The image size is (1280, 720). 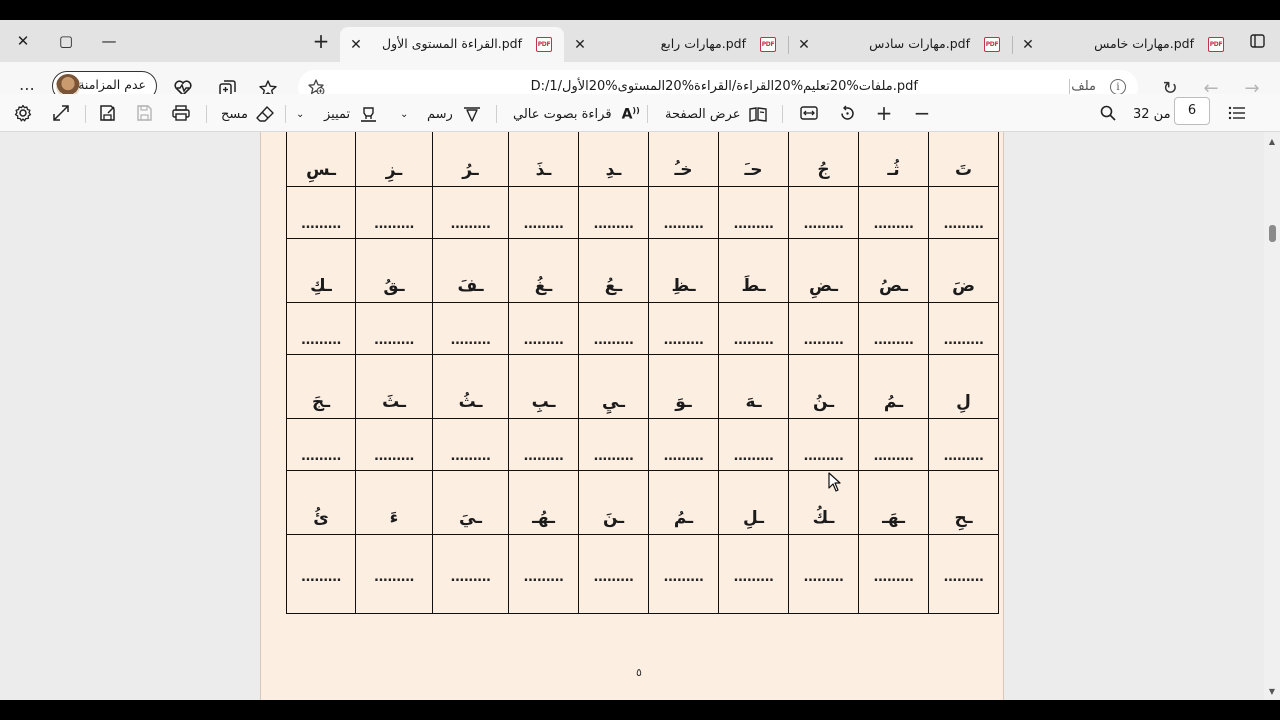 I want to click on minimize-window-button: —, so click(x=109, y=41).